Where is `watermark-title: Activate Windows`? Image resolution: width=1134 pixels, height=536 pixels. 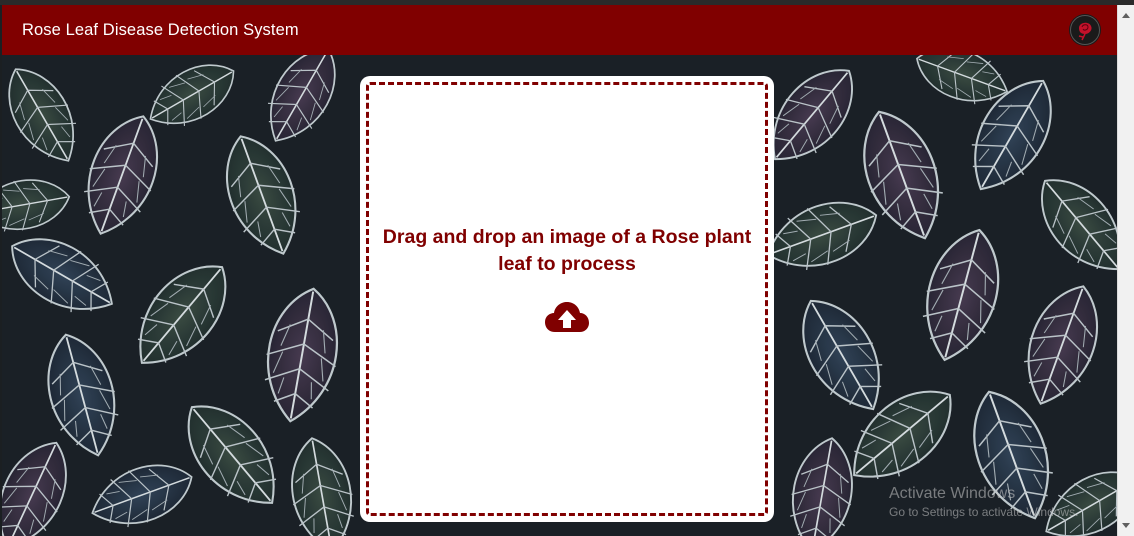 watermark-title: Activate Windows is located at coordinates (952, 493).